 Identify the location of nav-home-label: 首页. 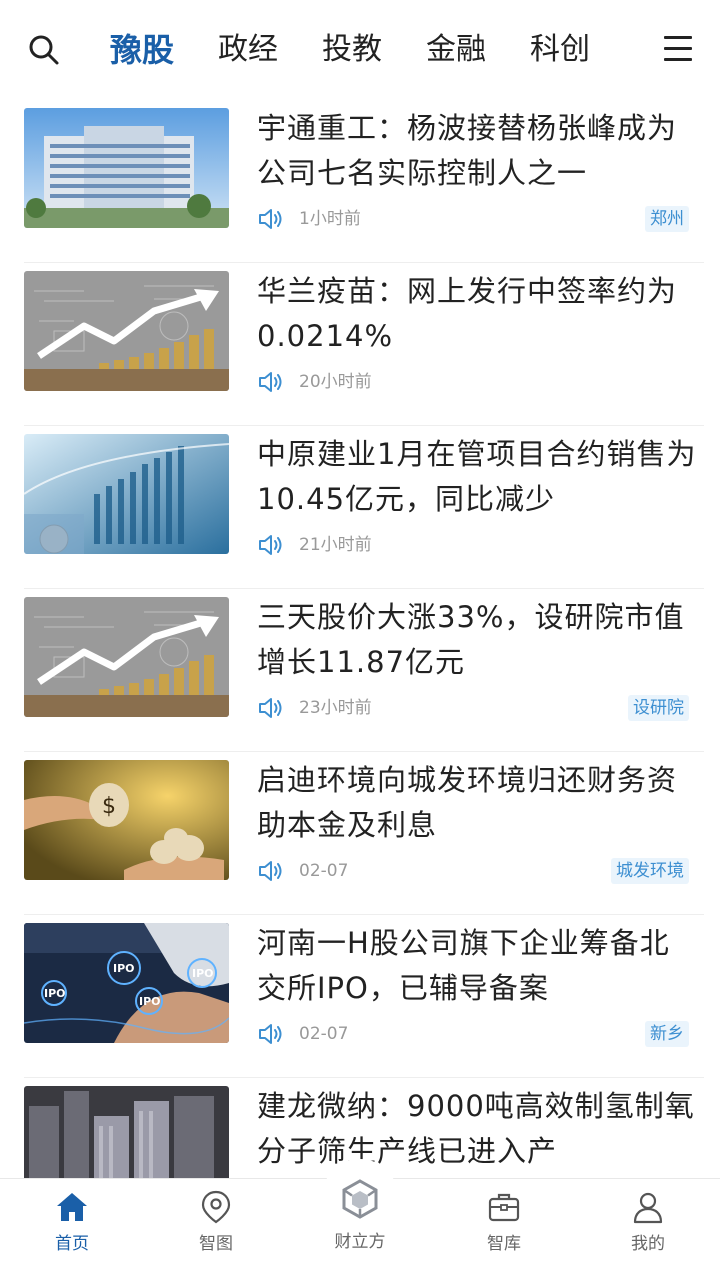
(72, 1244).